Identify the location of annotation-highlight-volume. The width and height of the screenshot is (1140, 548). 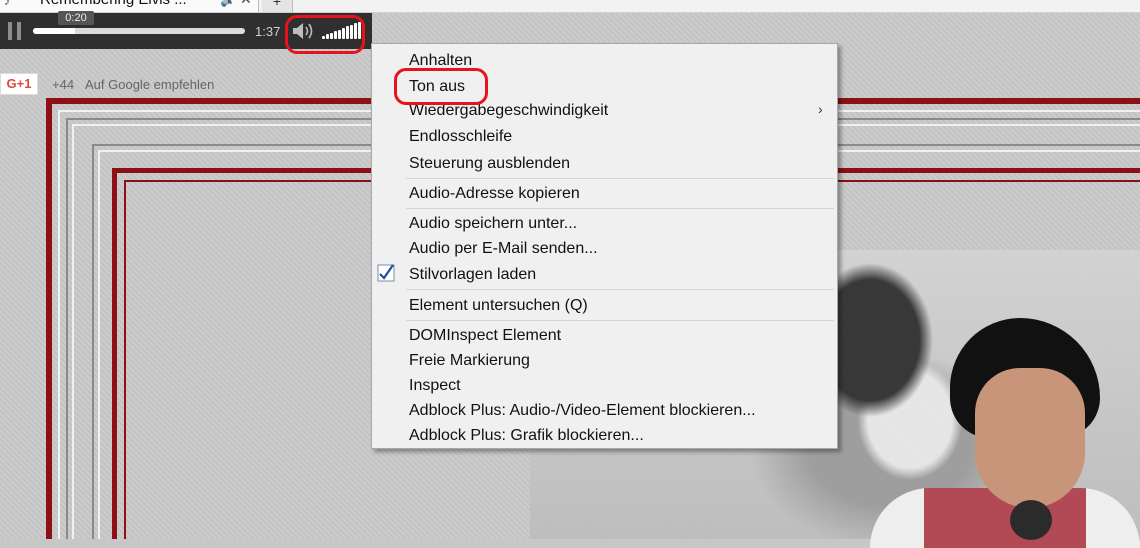
(325, 34).